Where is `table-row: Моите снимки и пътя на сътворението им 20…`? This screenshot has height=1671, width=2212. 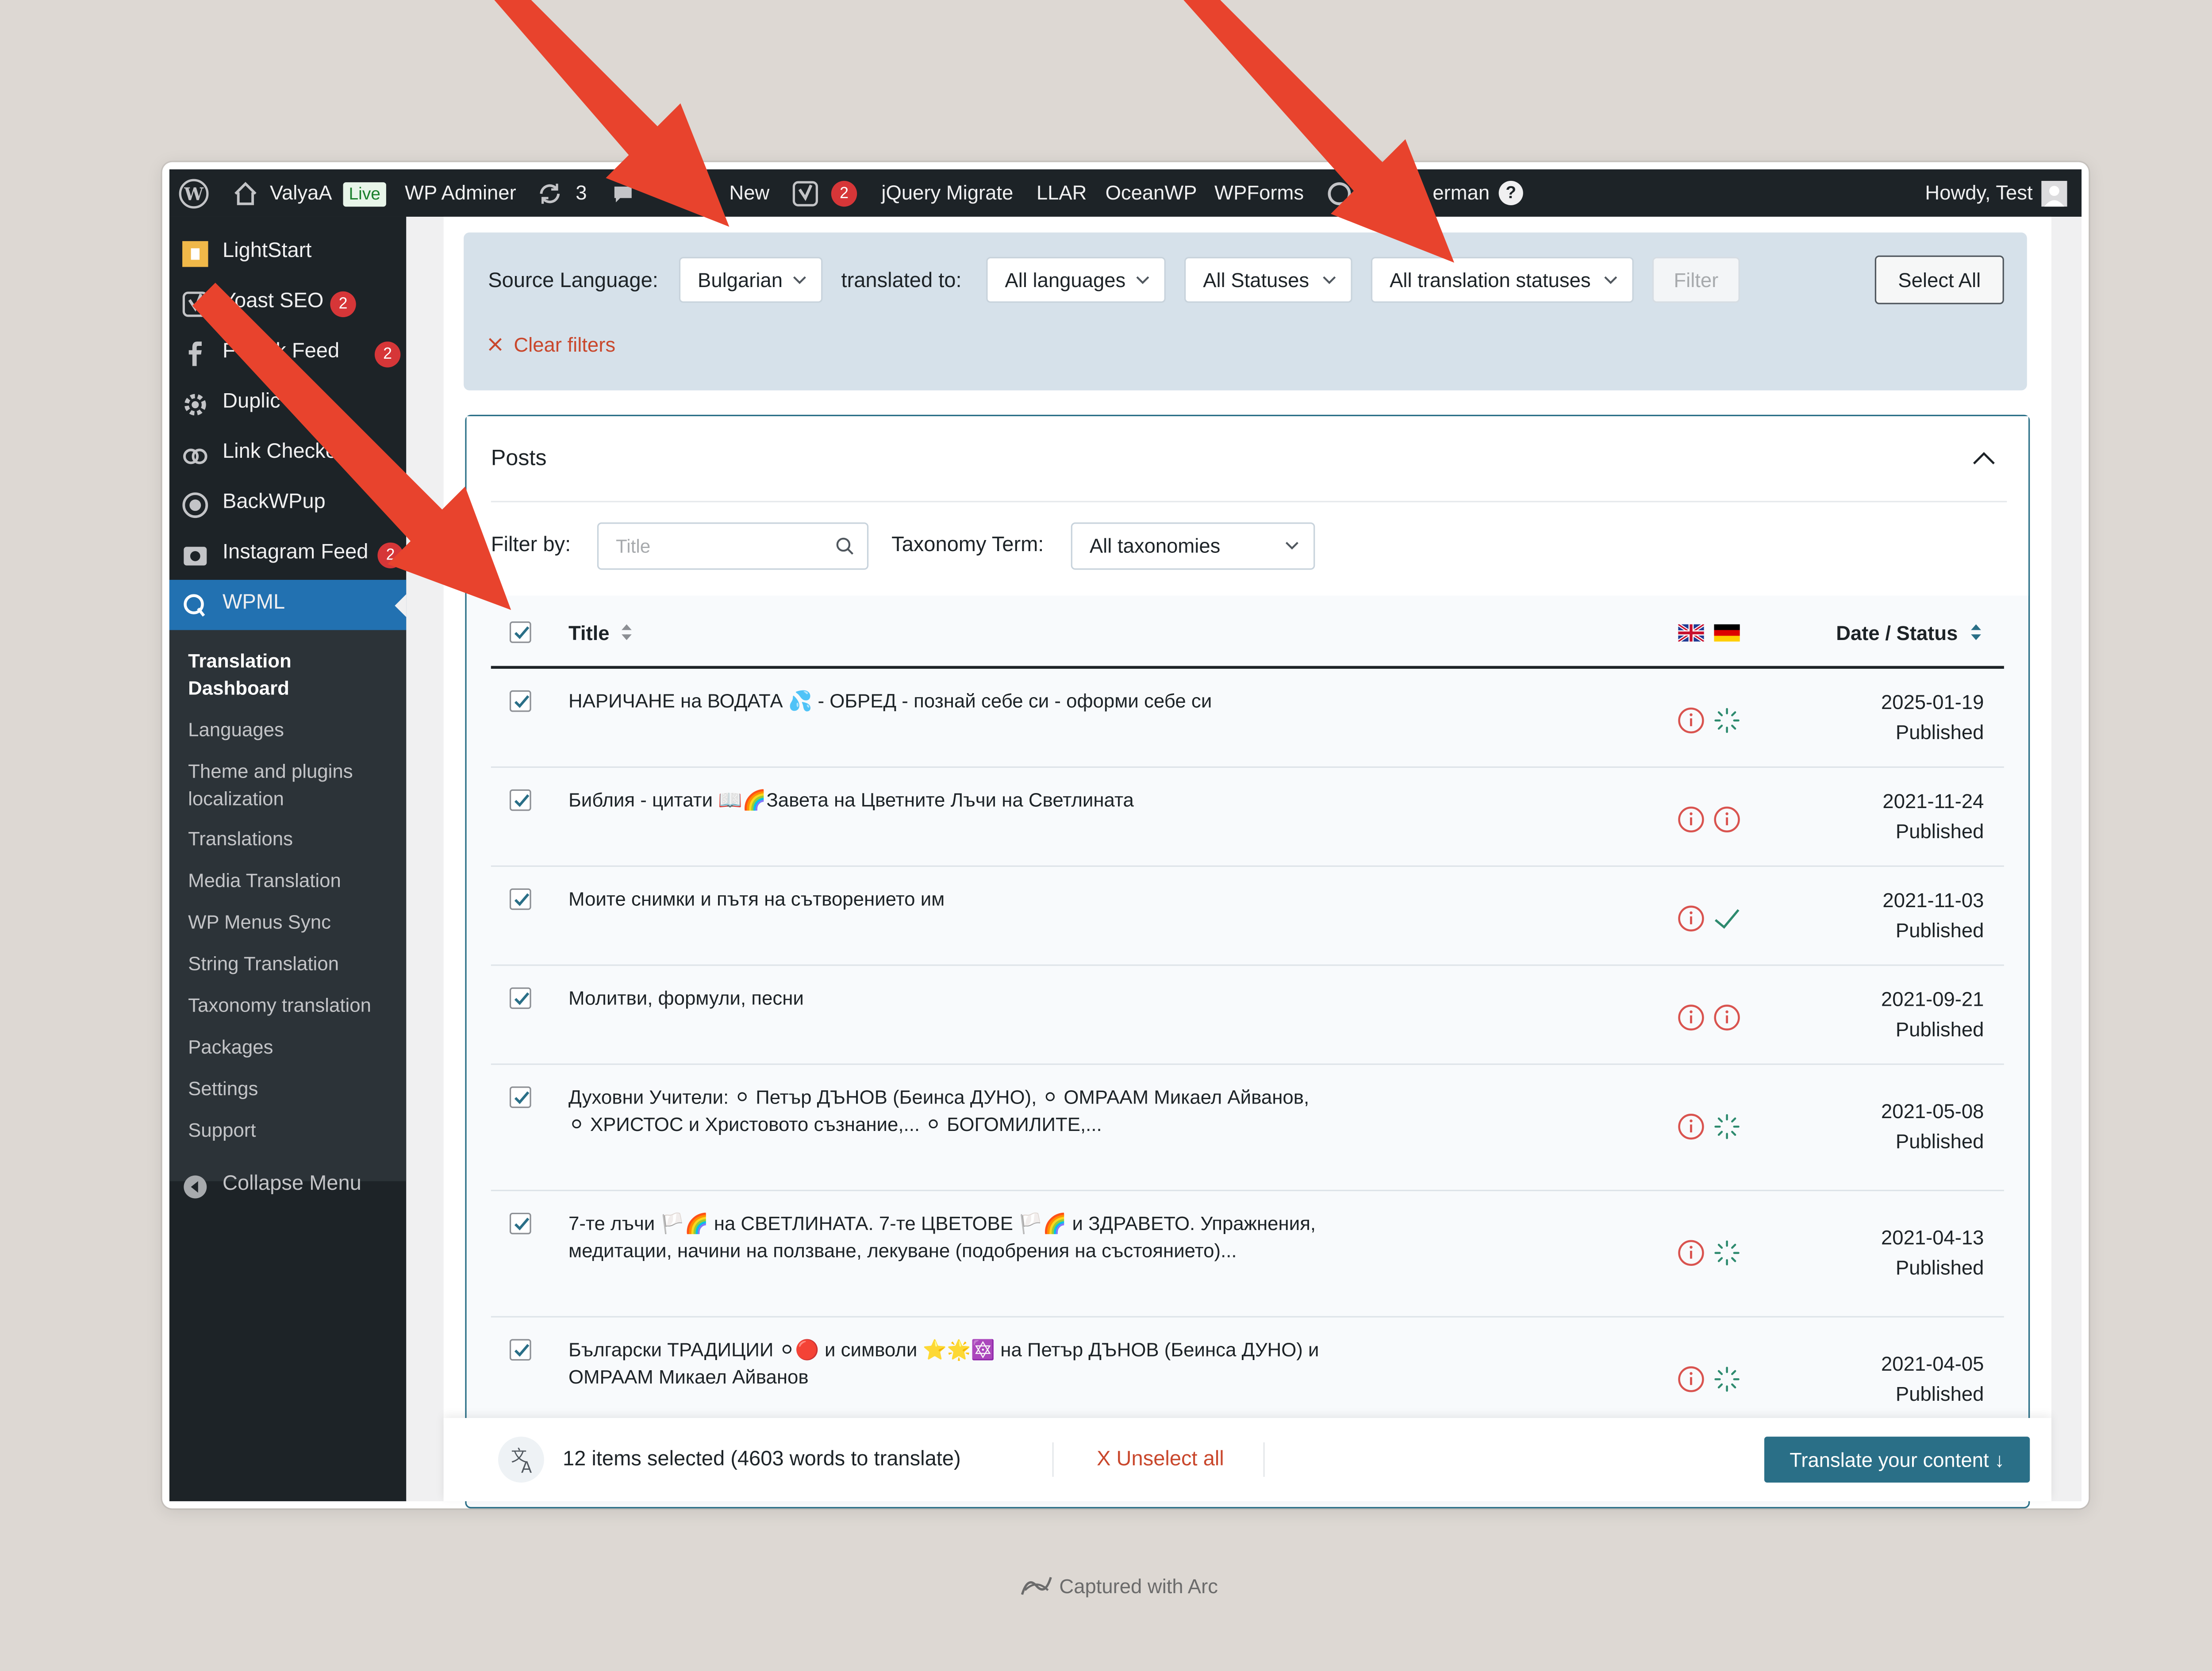
table-row: Моите снимки и пътя на сътворението им 20… is located at coordinates (1248, 916).